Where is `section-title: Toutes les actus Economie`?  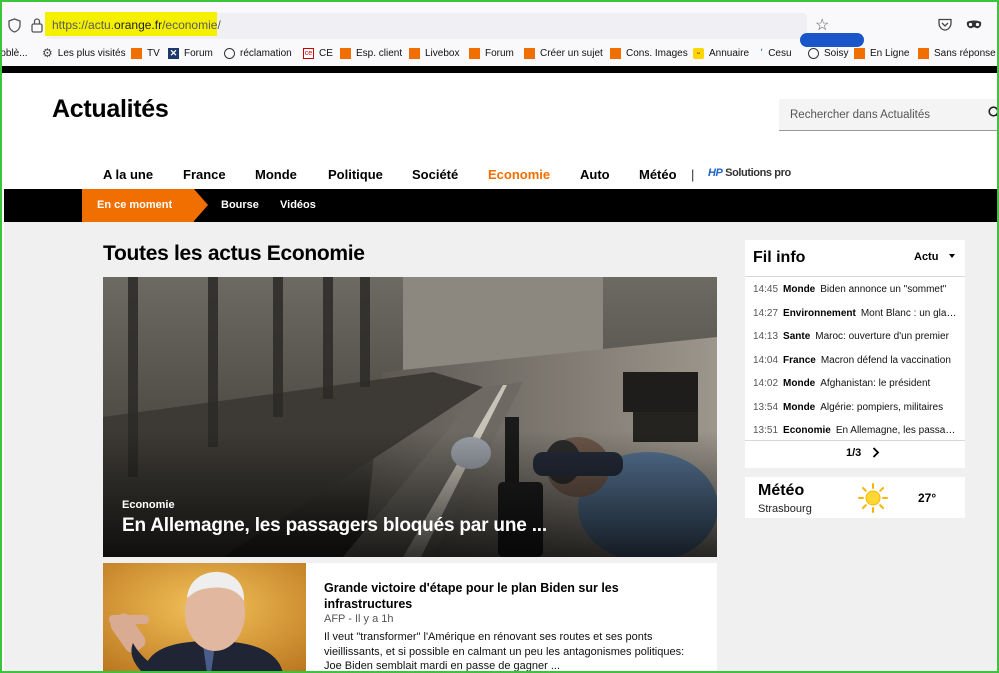
section-title: Toutes les actus Economie is located at coordinates (234, 253).